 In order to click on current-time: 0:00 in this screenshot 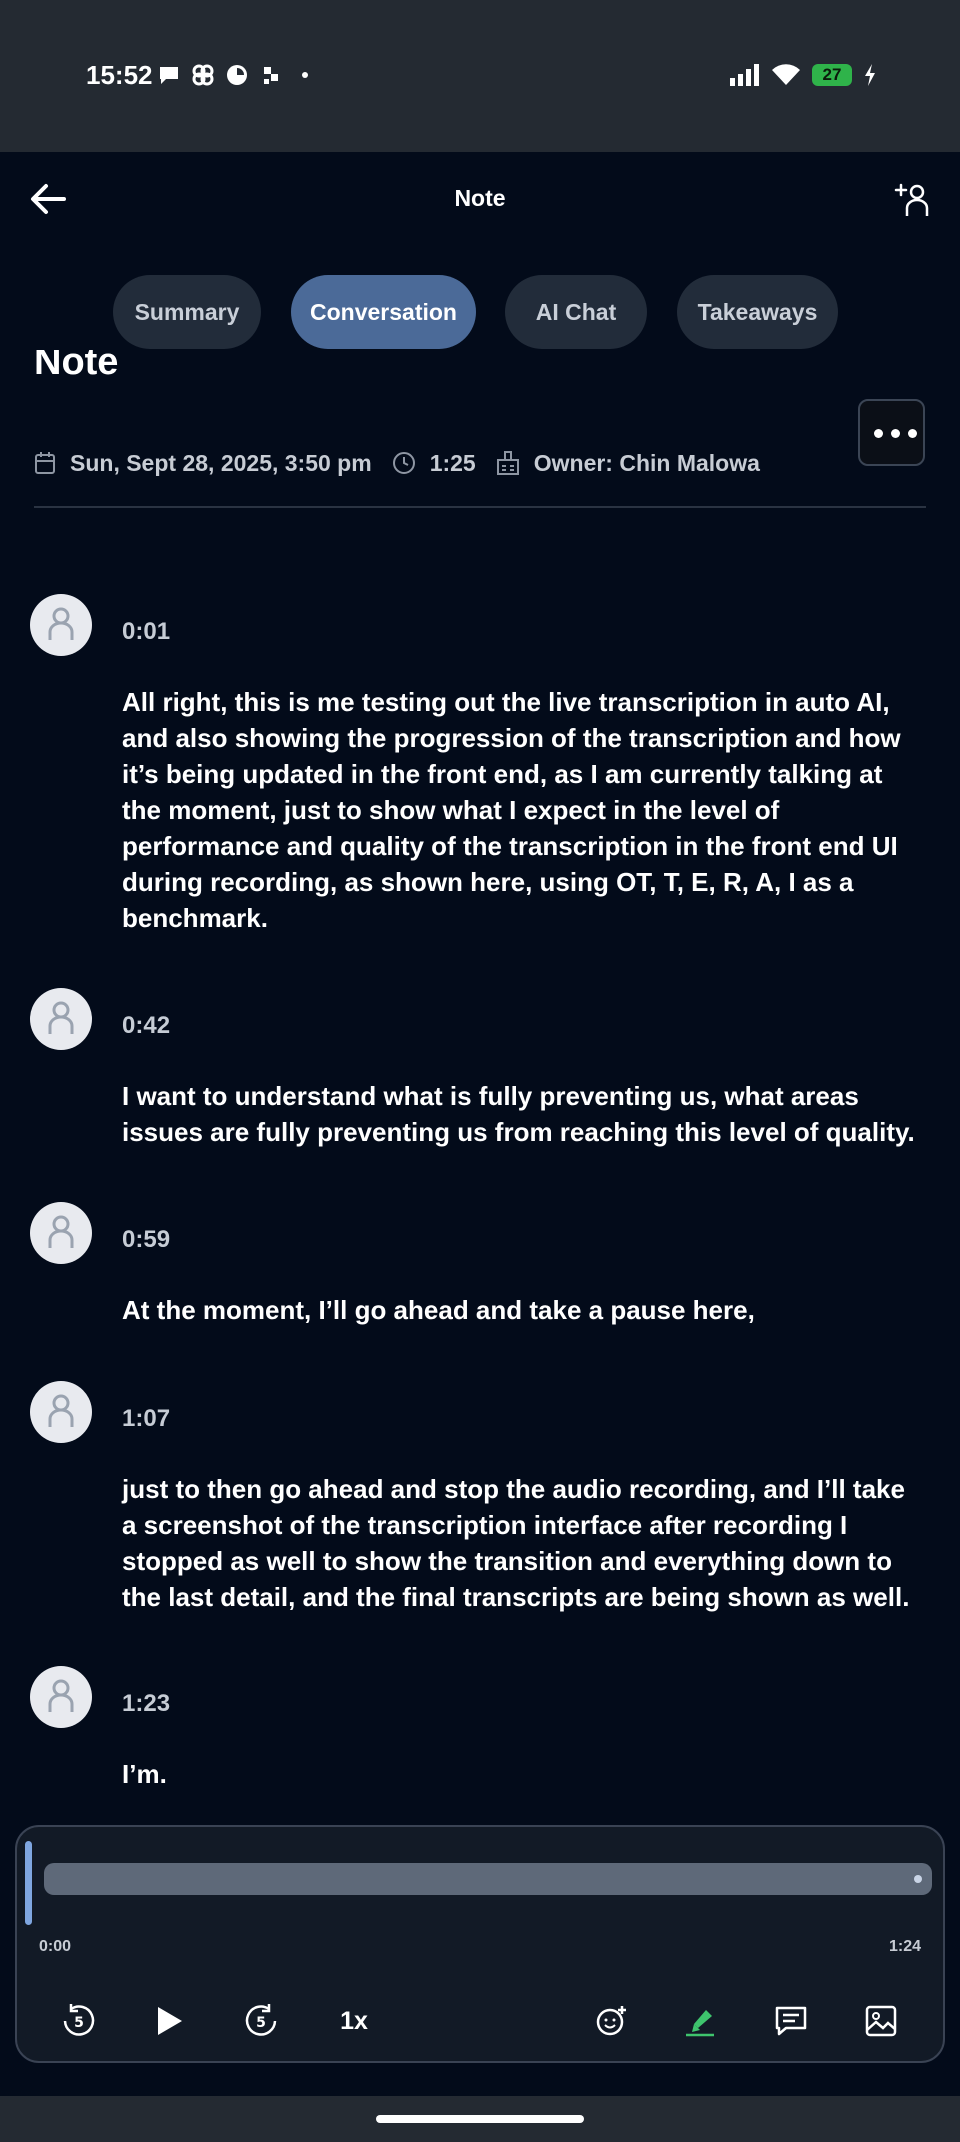, I will do `click(55, 1946)`.